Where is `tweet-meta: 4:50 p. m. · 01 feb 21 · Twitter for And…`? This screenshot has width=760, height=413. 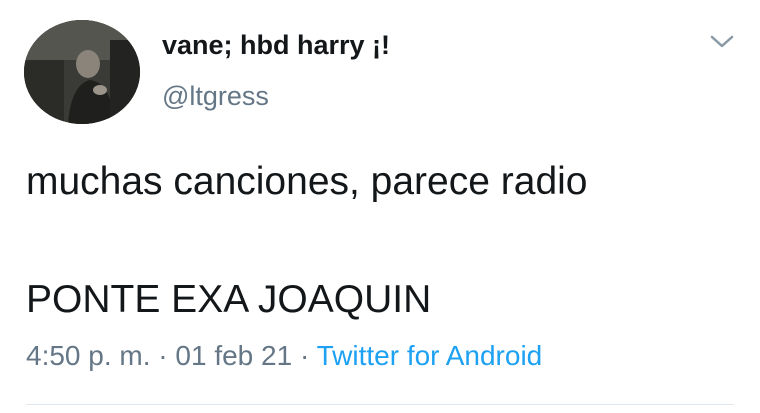 tweet-meta: 4:50 p. m. · 01 feb 21 · Twitter for And… is located at coordinates (284, 356).